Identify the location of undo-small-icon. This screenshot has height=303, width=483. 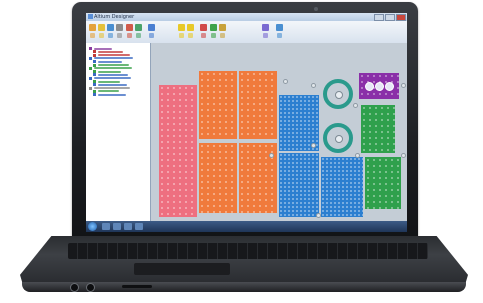
(129, 35).